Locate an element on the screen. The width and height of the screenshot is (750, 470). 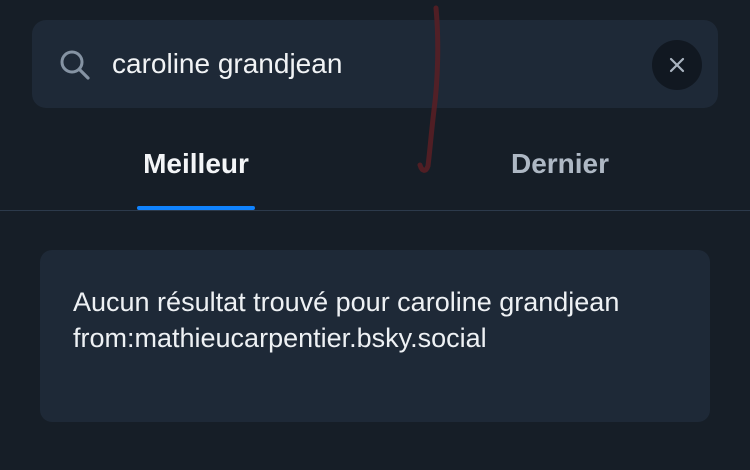
close-icon is located at coordinates (677, 65).